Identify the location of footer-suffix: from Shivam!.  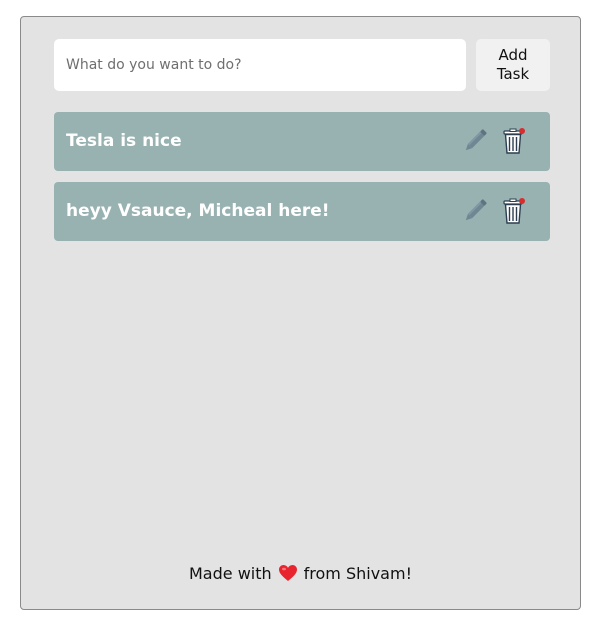
(357, 573).